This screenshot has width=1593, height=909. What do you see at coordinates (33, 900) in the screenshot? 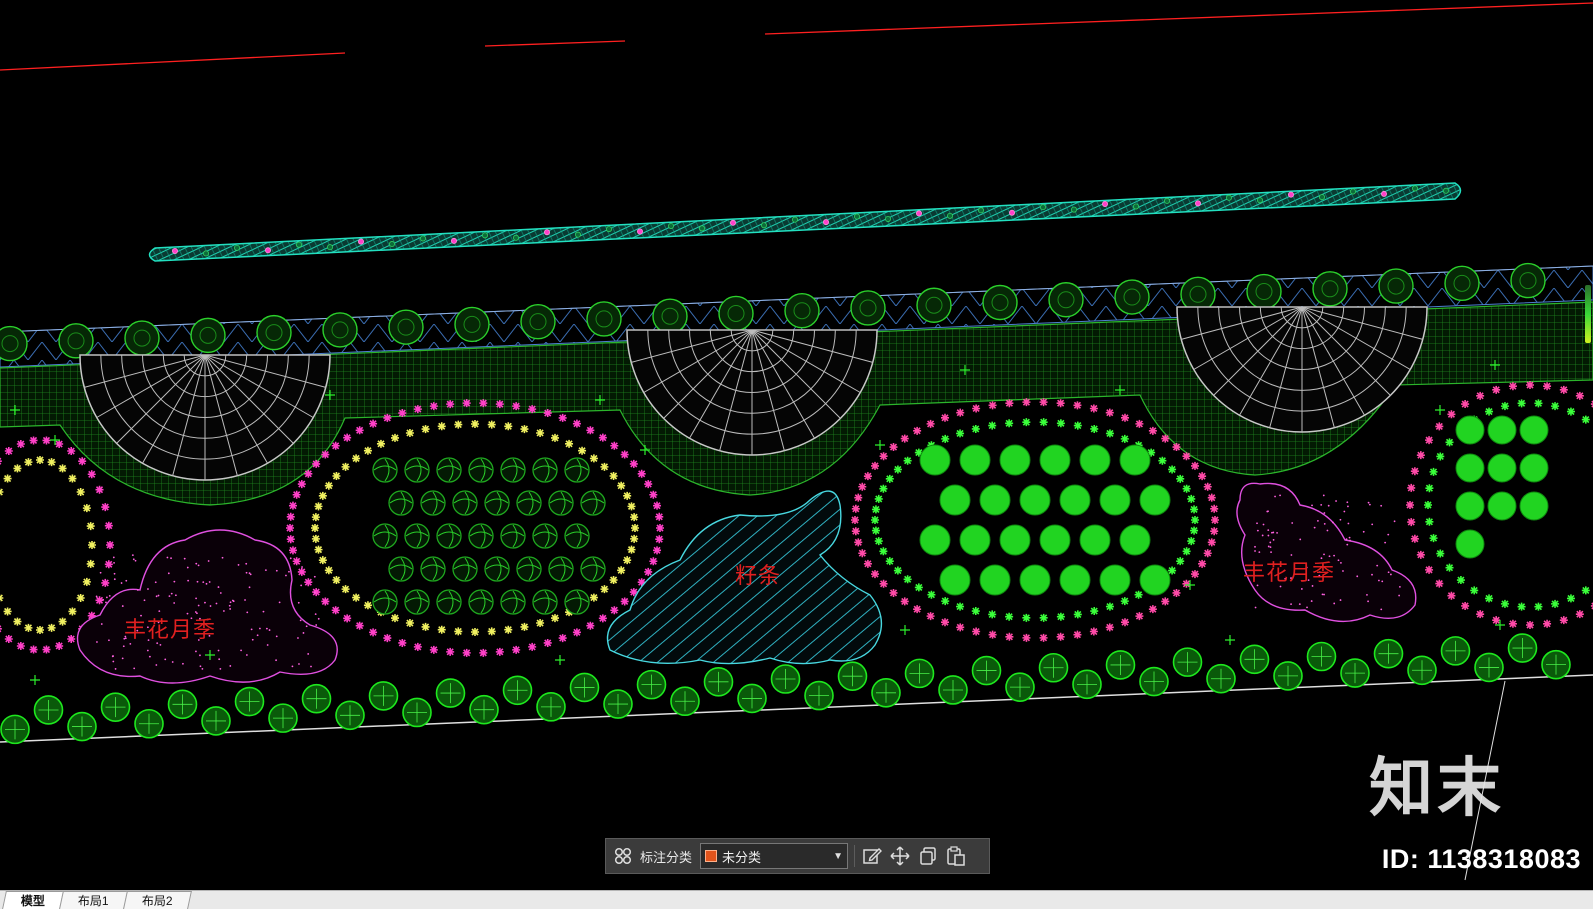
I see `tab-model: 模型` at bounding box center [33, 900].